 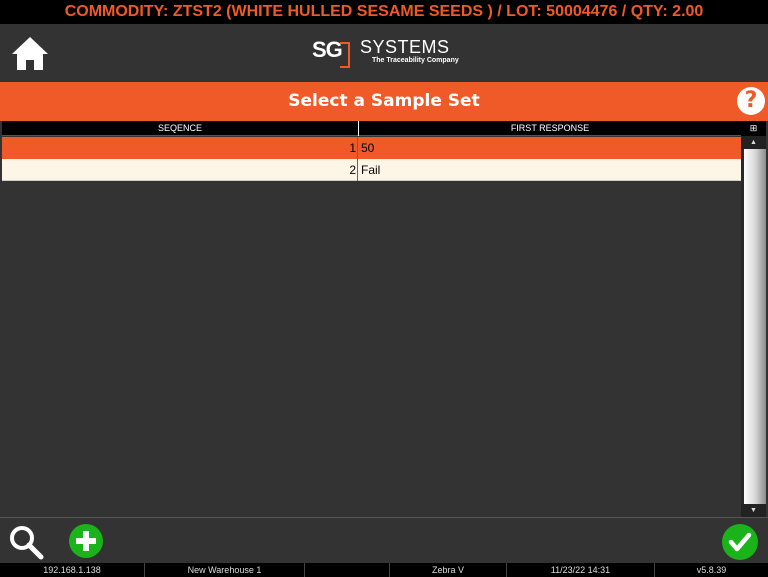 I want to click on cell-sequence: 2, so click(x=180, y=170).